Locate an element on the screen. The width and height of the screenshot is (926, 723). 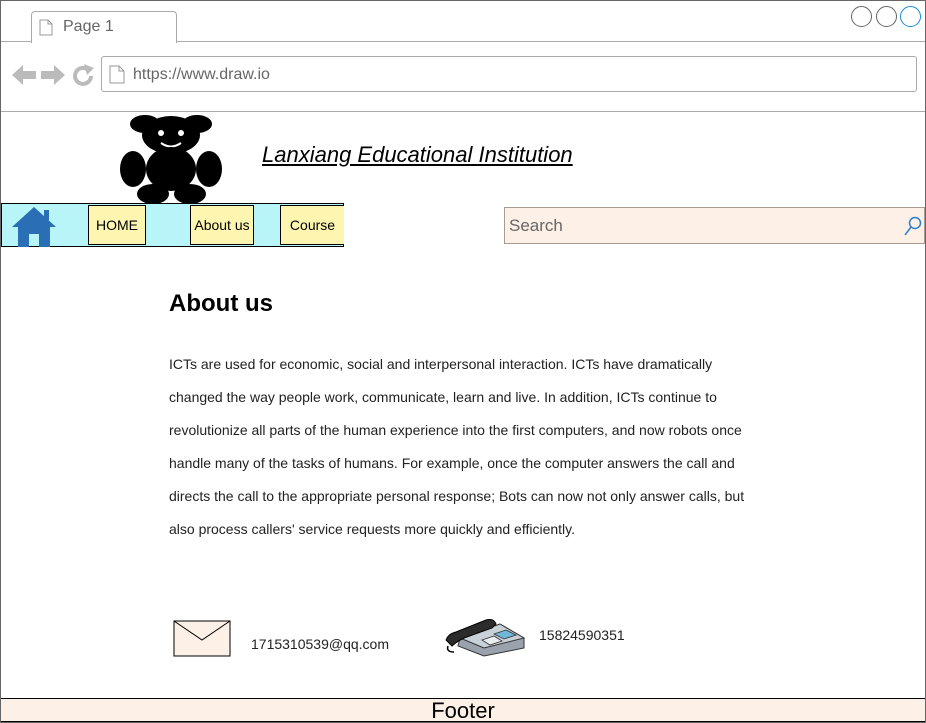
minimize-button is located at coordinates (861, 16).